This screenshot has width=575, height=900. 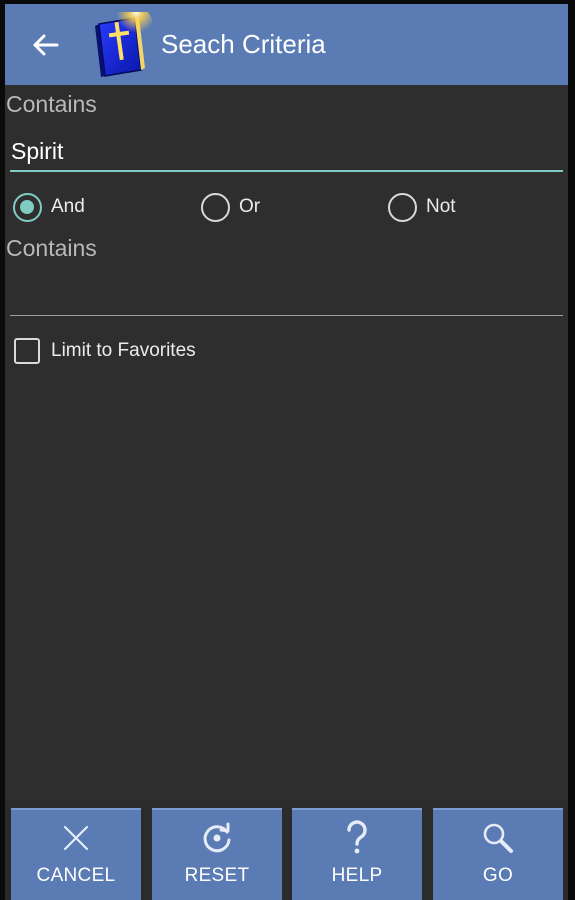 I want to click on checkbox-unchecked-icon, so click(x=27, y=351).